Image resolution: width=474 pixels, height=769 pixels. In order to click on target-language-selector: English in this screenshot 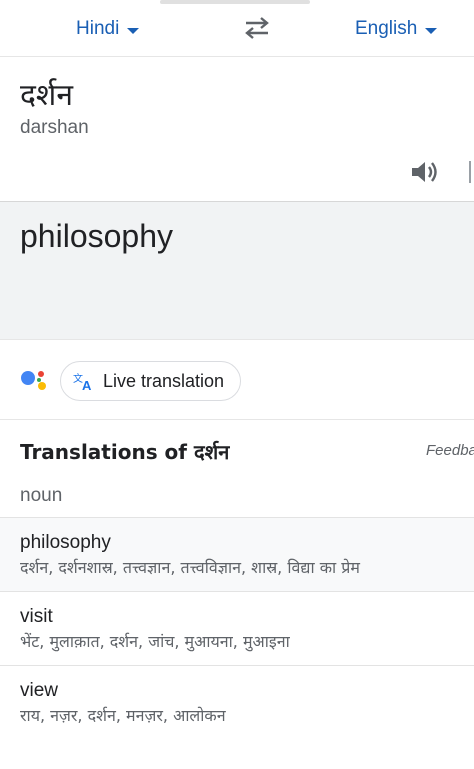, I will do `click(396, 29)`.